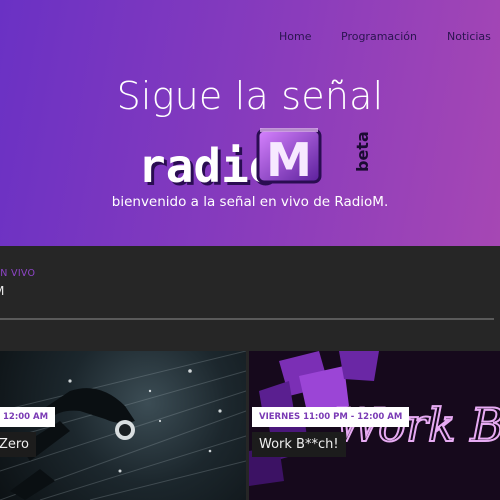 This screenshot has width=500, height=500. I want to click on nav-home: Home, so click(295, 36).